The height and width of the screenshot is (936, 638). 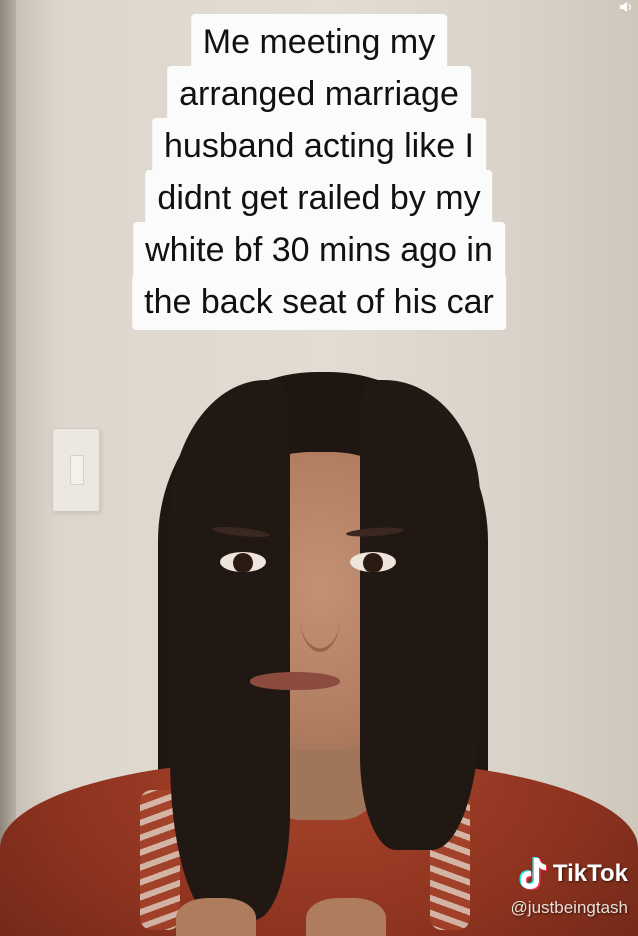 What do you see at coordinates (420, 615) in the screenshot?
I see `hair-right` at bounding box center [420, 615].